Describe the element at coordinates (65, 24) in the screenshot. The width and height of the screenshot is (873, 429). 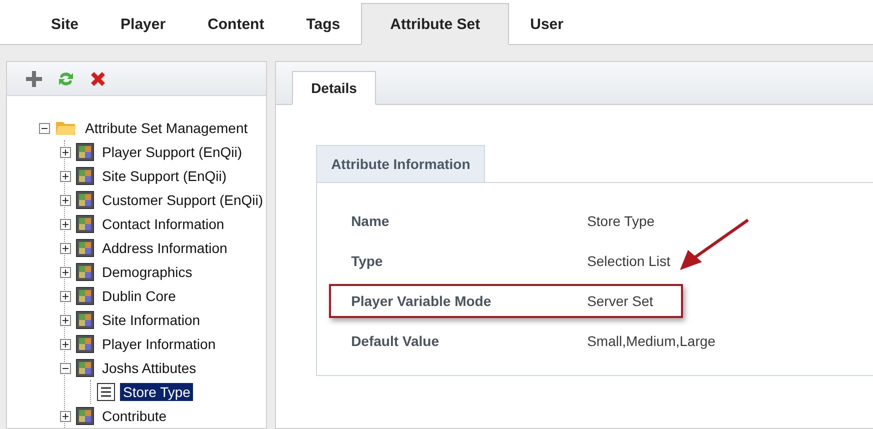
I see `nav-tab: Site` at that location.